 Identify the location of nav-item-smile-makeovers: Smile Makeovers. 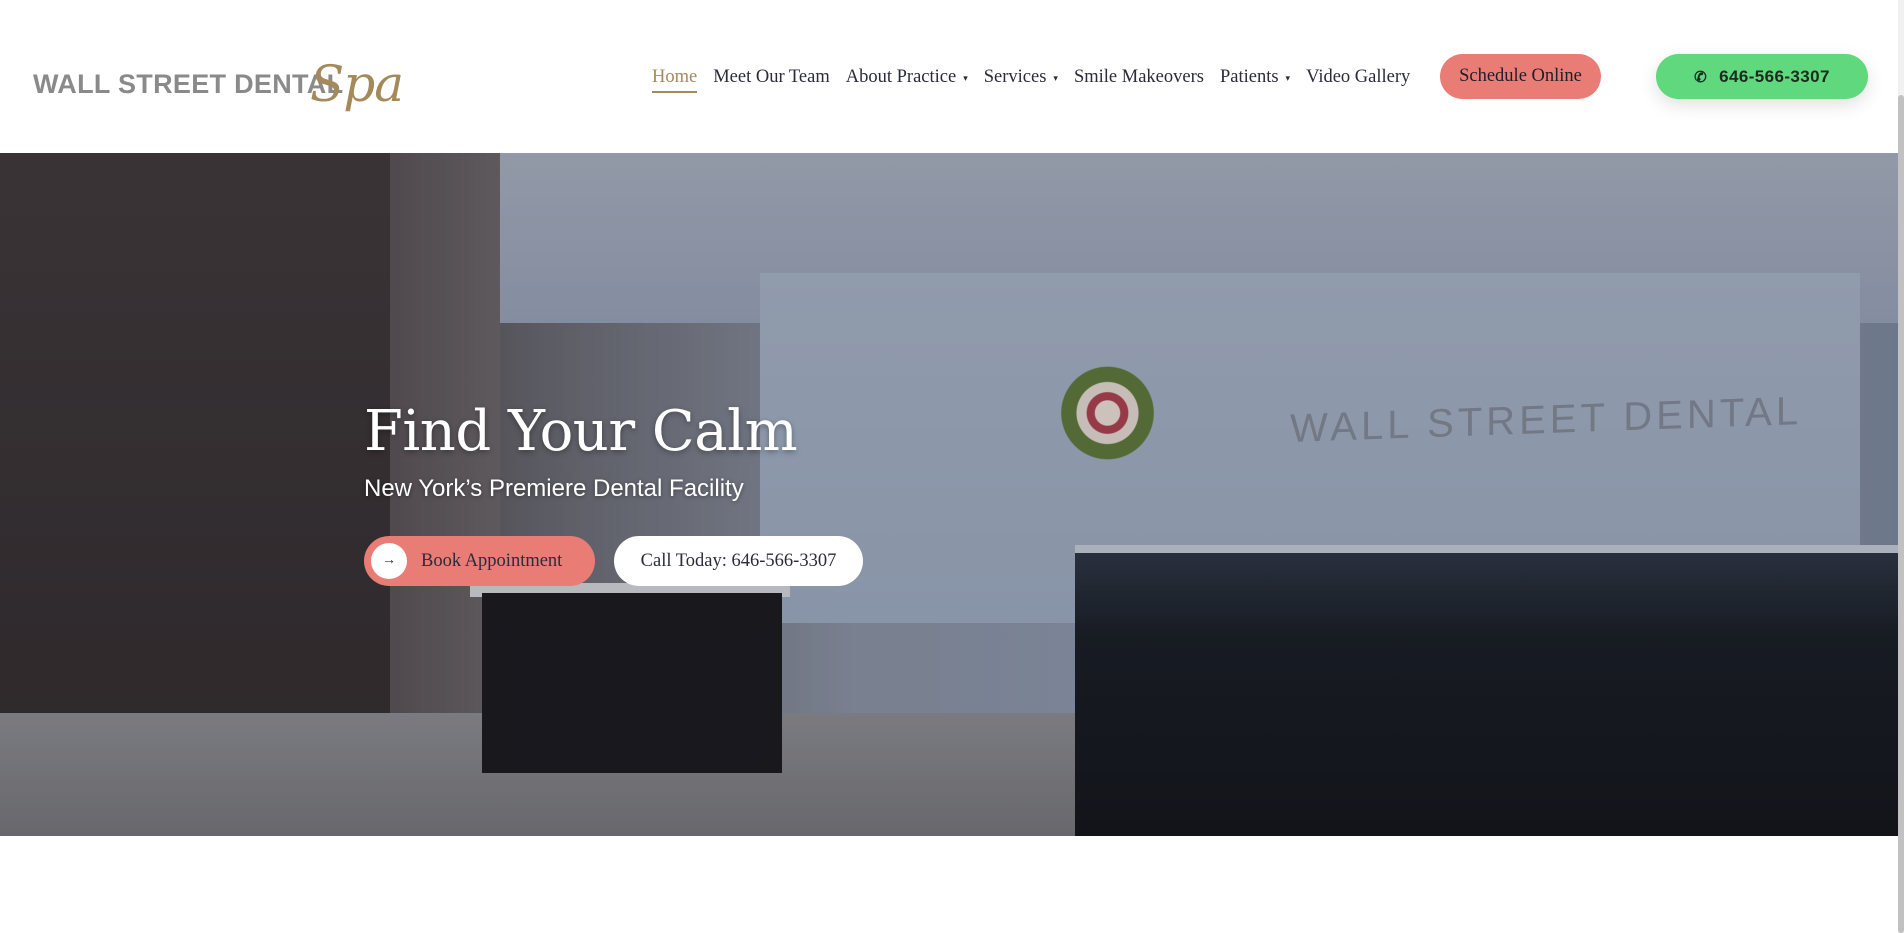
(1139, 77).